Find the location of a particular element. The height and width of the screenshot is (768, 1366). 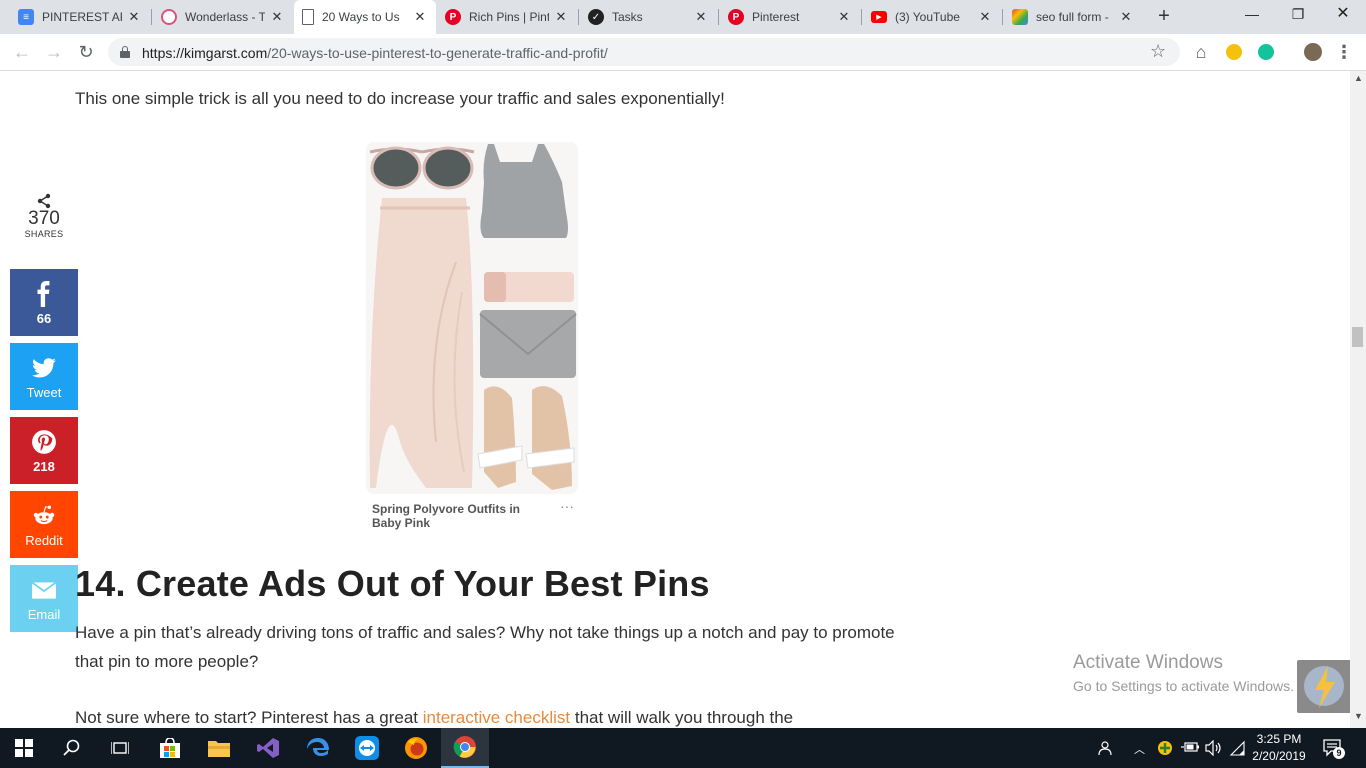

volume-icon is located at coordinates (1214, 749).